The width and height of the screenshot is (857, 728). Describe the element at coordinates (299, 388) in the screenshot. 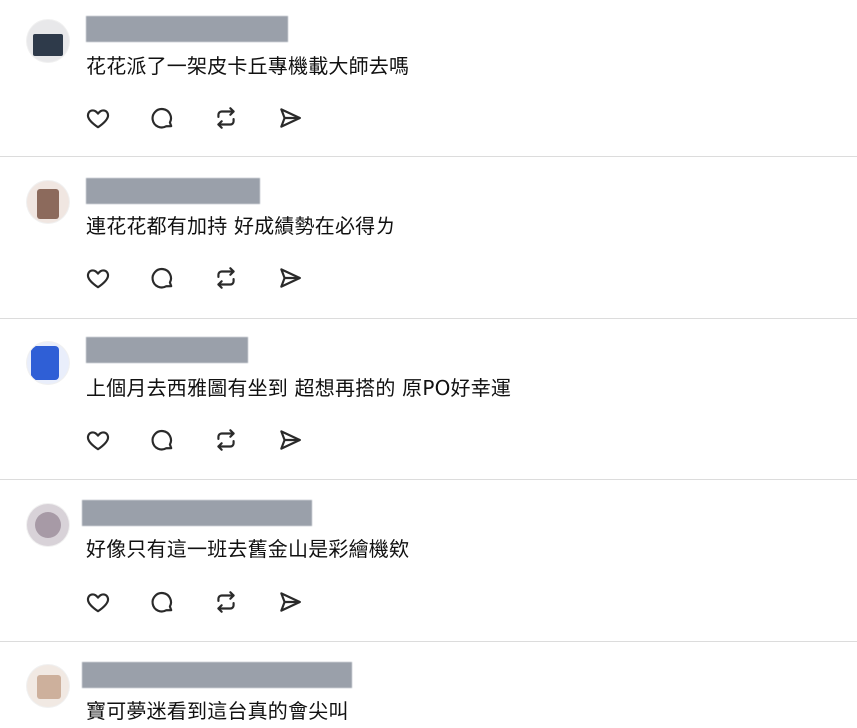

I see `comment-text: 上個月去西雅圖有坐到 超想再搭的 原PO好幸運` at that location.